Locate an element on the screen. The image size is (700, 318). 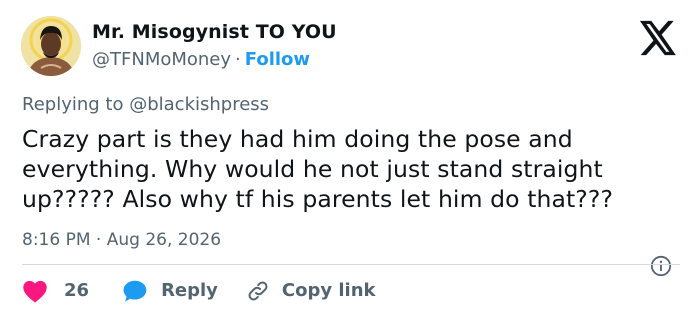
heart-icon is located at coordinates (35, 291).